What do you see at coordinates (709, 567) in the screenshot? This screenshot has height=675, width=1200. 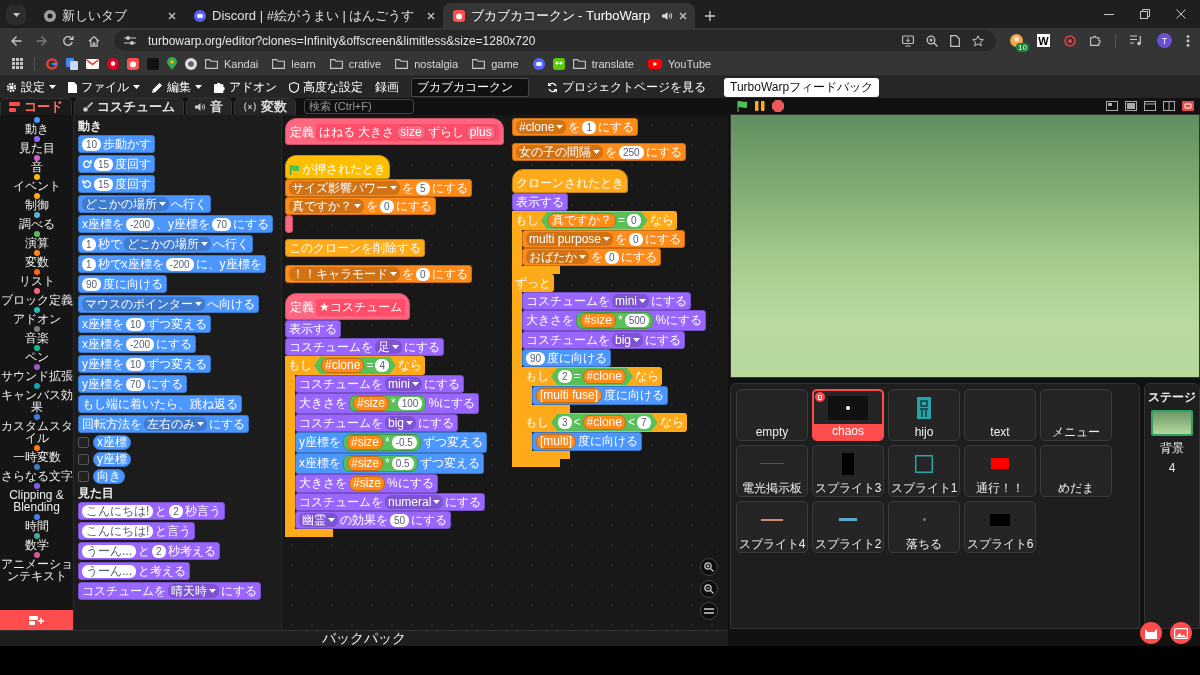 I see `zoom-in-button` at bounding box center [709, 567].